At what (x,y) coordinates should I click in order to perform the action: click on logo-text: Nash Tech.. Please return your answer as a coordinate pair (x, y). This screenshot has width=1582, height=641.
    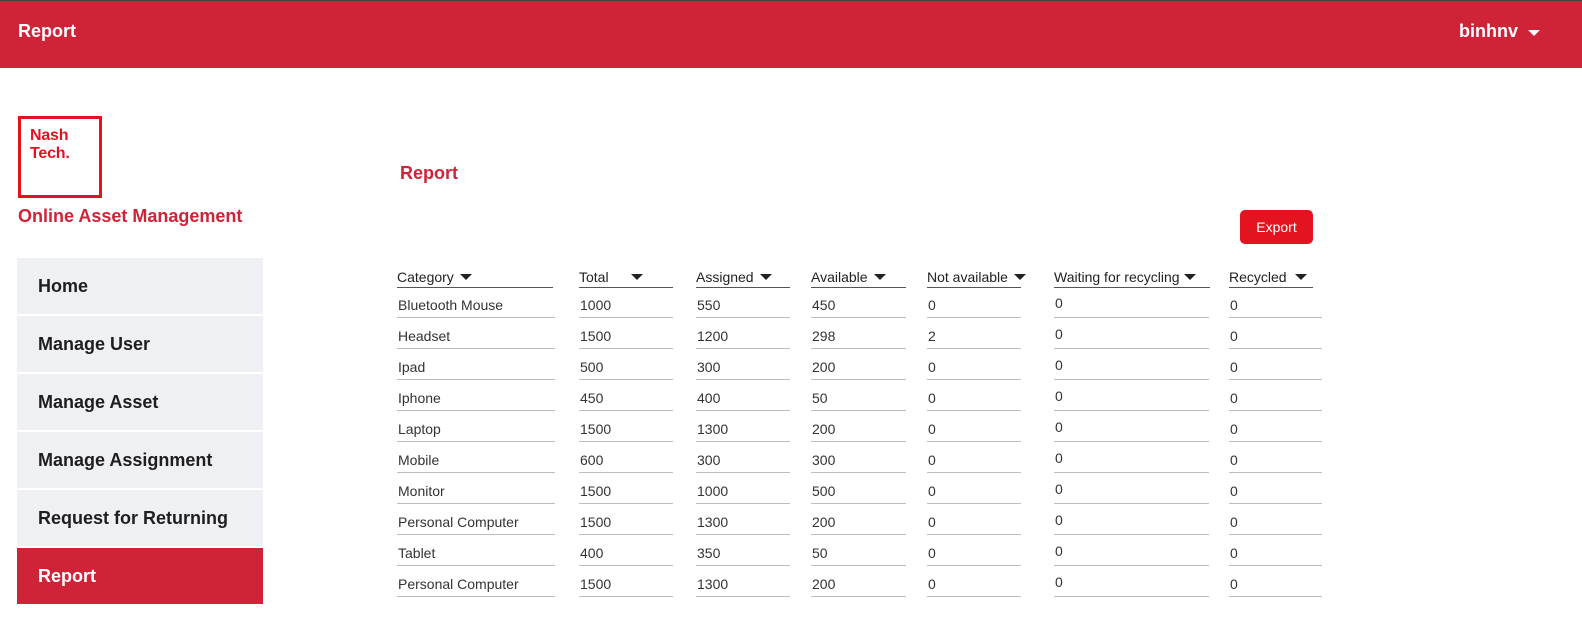
    Looking at the image, I should click on (50, 145).